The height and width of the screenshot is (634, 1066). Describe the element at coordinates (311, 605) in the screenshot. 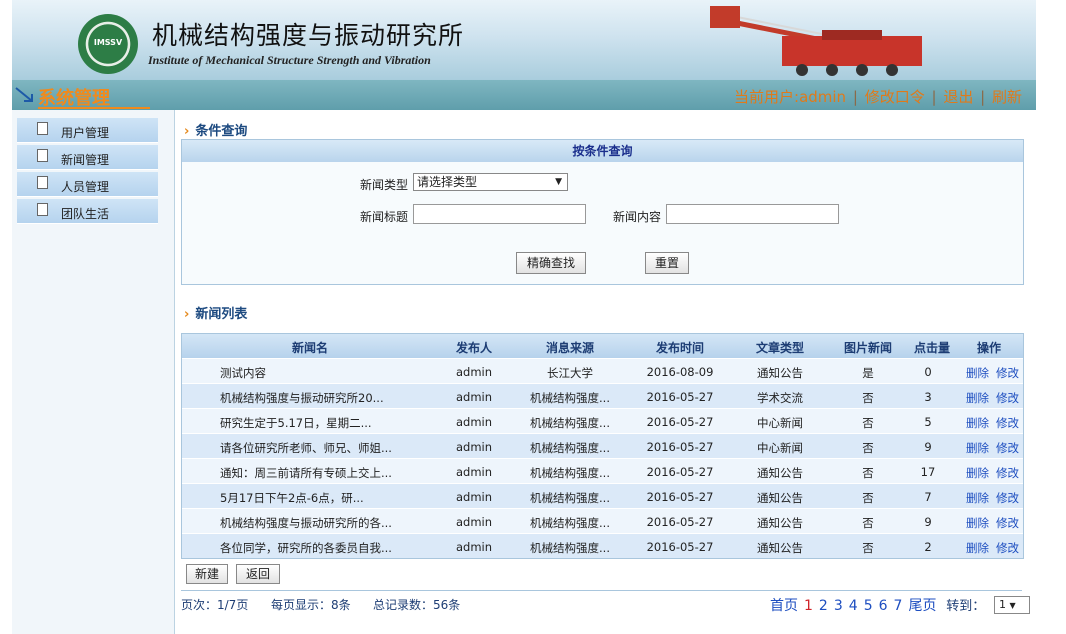

I see `per-page-info: 每页显示：8条` at that location.